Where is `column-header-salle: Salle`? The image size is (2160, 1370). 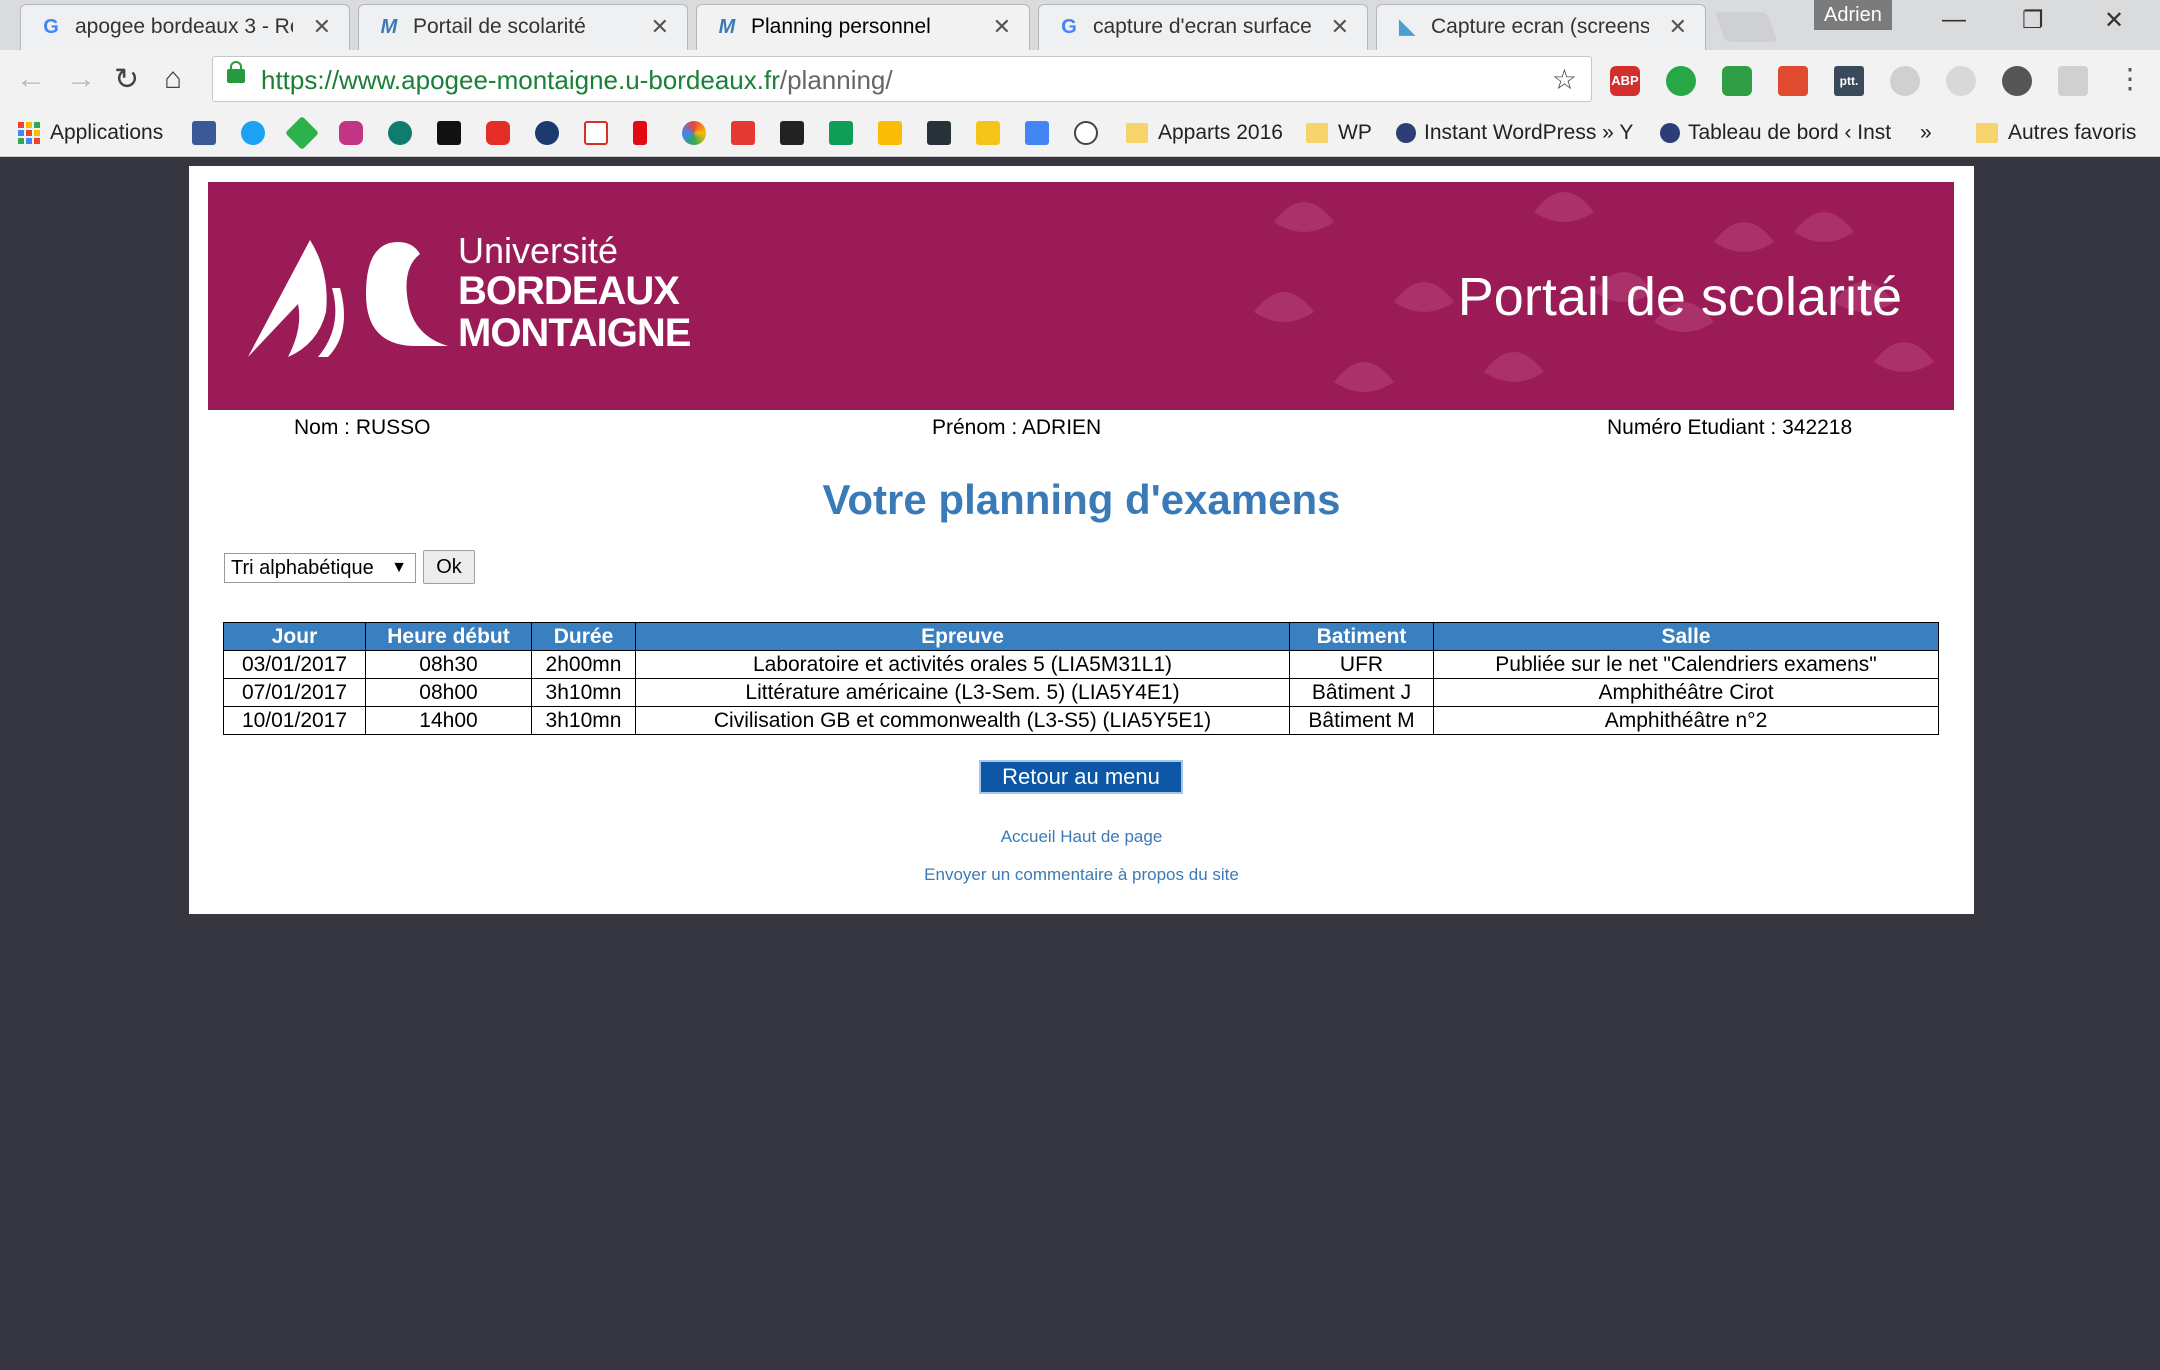 column-header-salle: Salle is located at coordinates (1686, 636).